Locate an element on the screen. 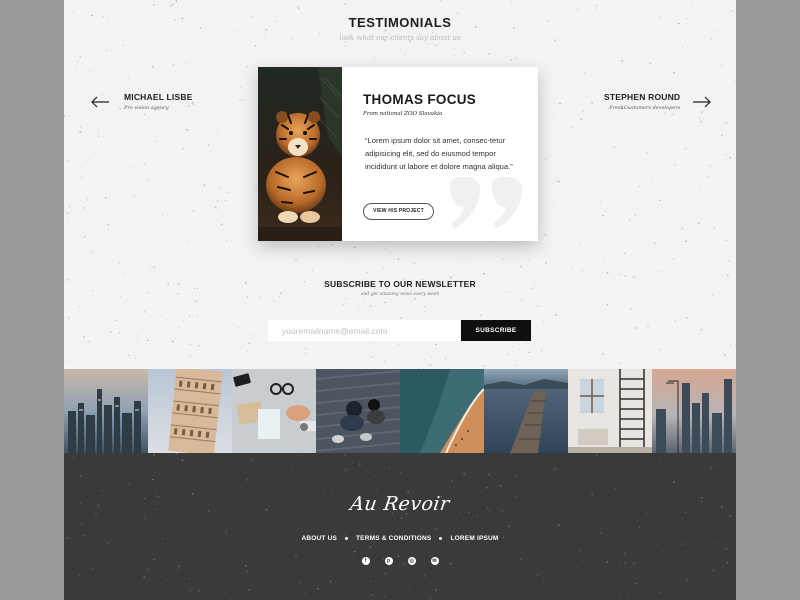  subscribe-button: SUBSCRIBE is located at coordinates (496, 330).